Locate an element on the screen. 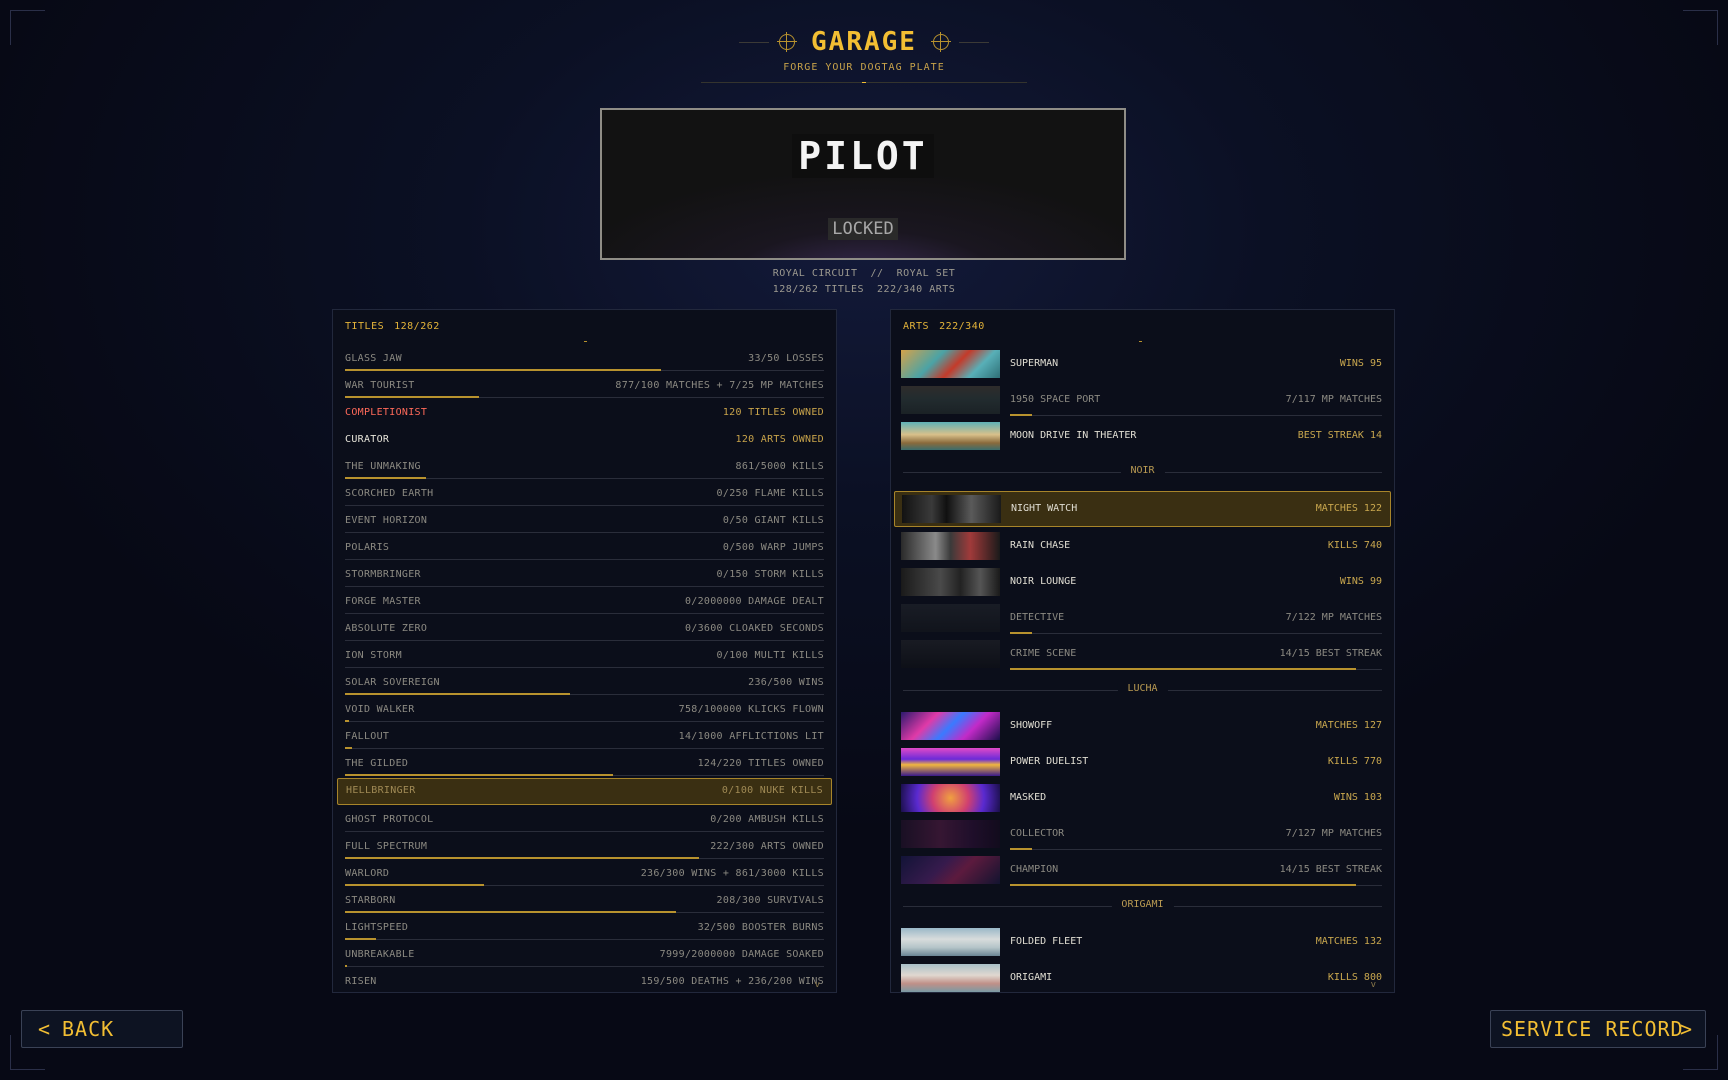 This screenshot has width=1728, height=1080. service-record-button: SERVICE RECORD > is located at coordinates (1598, 1029).